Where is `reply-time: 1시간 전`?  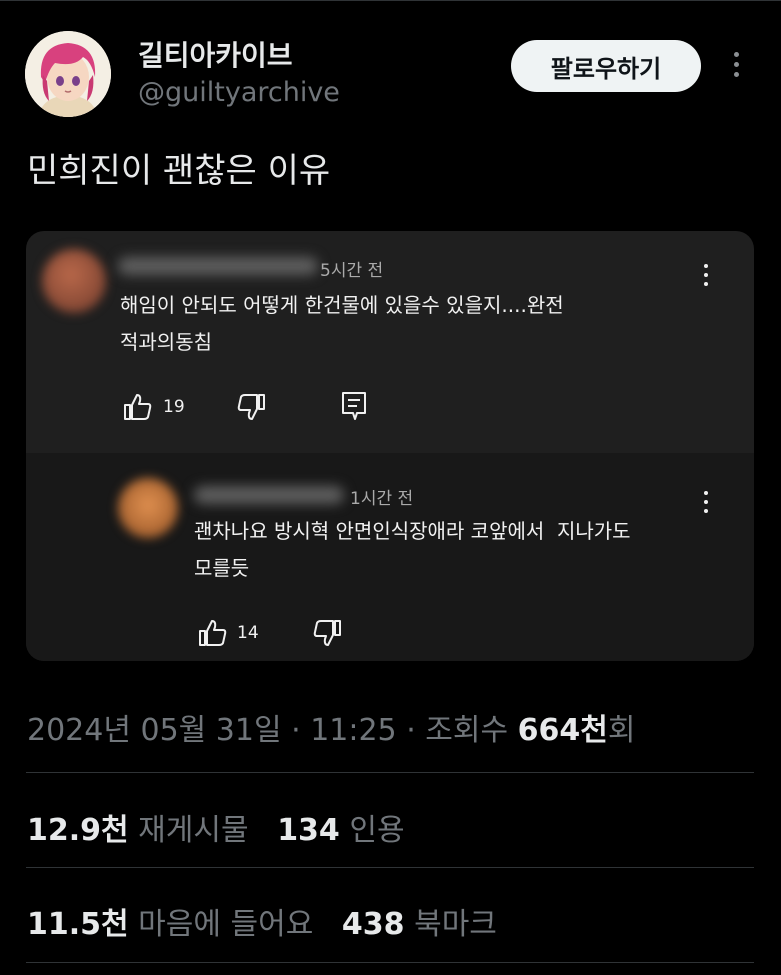 reply-time: 1시간 전 is located at coordinates (382, 499).